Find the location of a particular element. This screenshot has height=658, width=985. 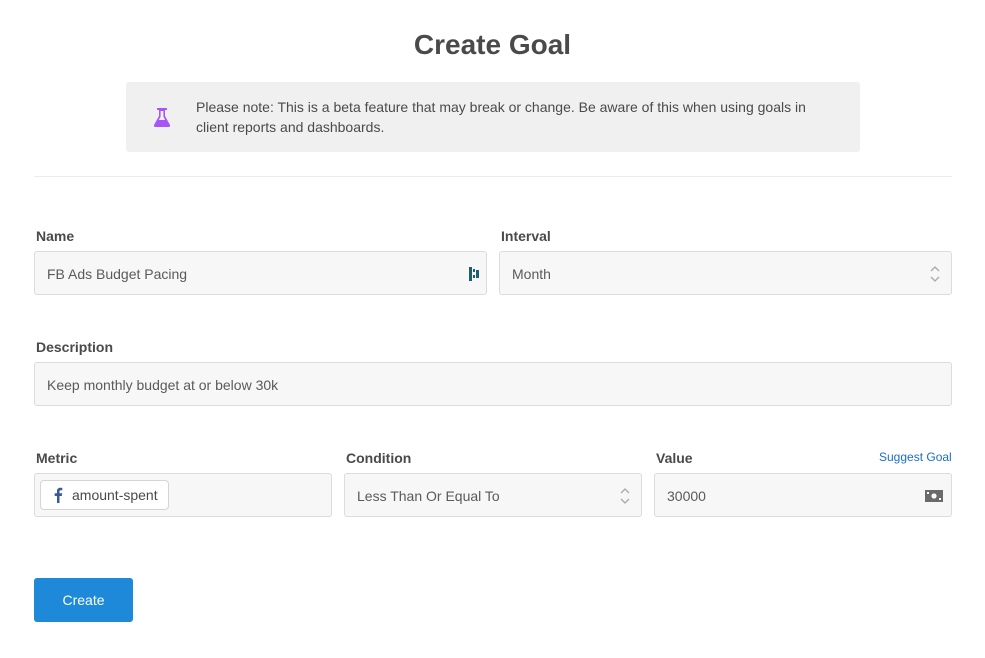

interval-select: Month is located at coordinates (725, 273).